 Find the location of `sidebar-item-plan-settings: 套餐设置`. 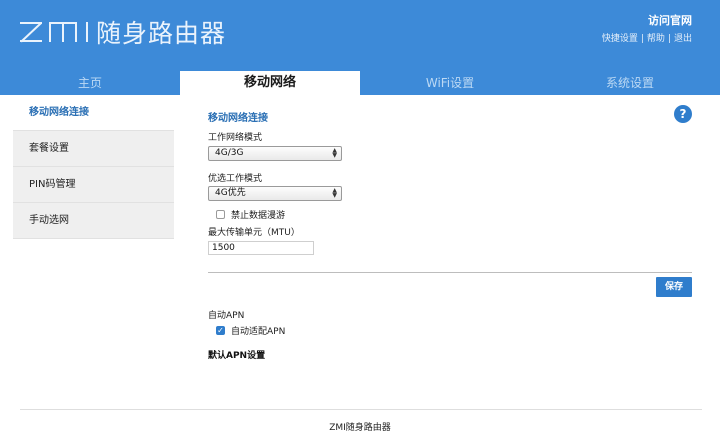

sidebar-item-plan-settings: 套餐设置 is located at coordinates (93, 149).